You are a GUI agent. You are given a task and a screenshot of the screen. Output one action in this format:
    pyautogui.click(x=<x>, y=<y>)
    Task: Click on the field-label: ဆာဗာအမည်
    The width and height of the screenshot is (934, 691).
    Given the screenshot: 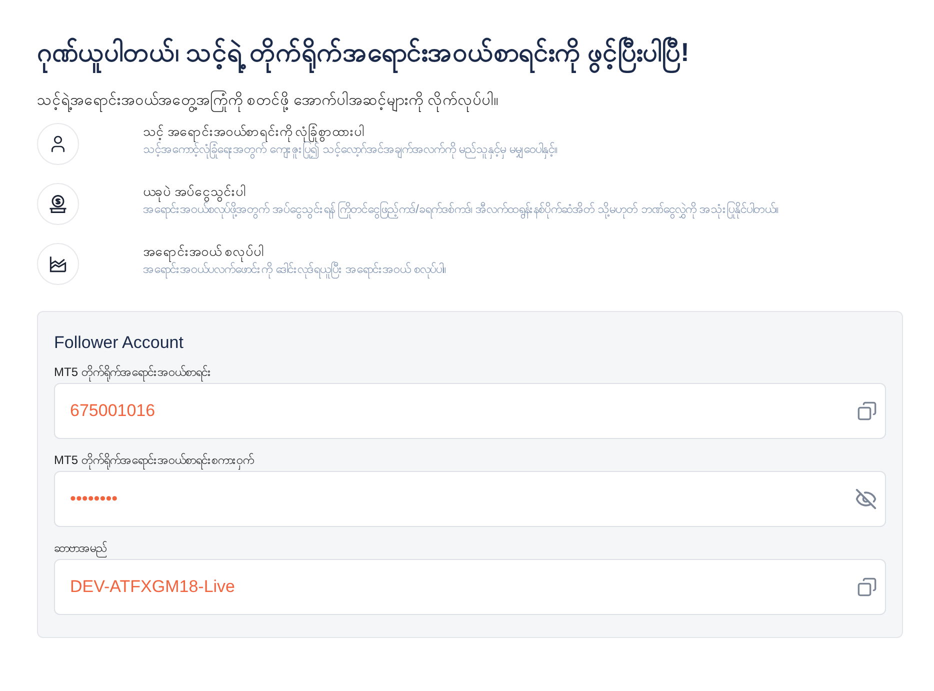 What is the action you would take?
    pyautogui.click(x=470, y=548)
    